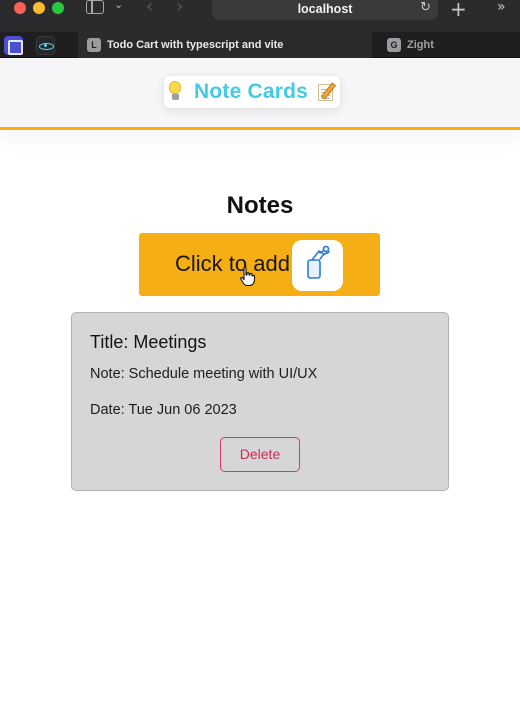 Image resolution: width=520 pixels, height=720 pixels. What do you see at coordinates (449, 45) in the screenshot?
I see `tab-zight: G Zight` at bounding box center [449, 45].